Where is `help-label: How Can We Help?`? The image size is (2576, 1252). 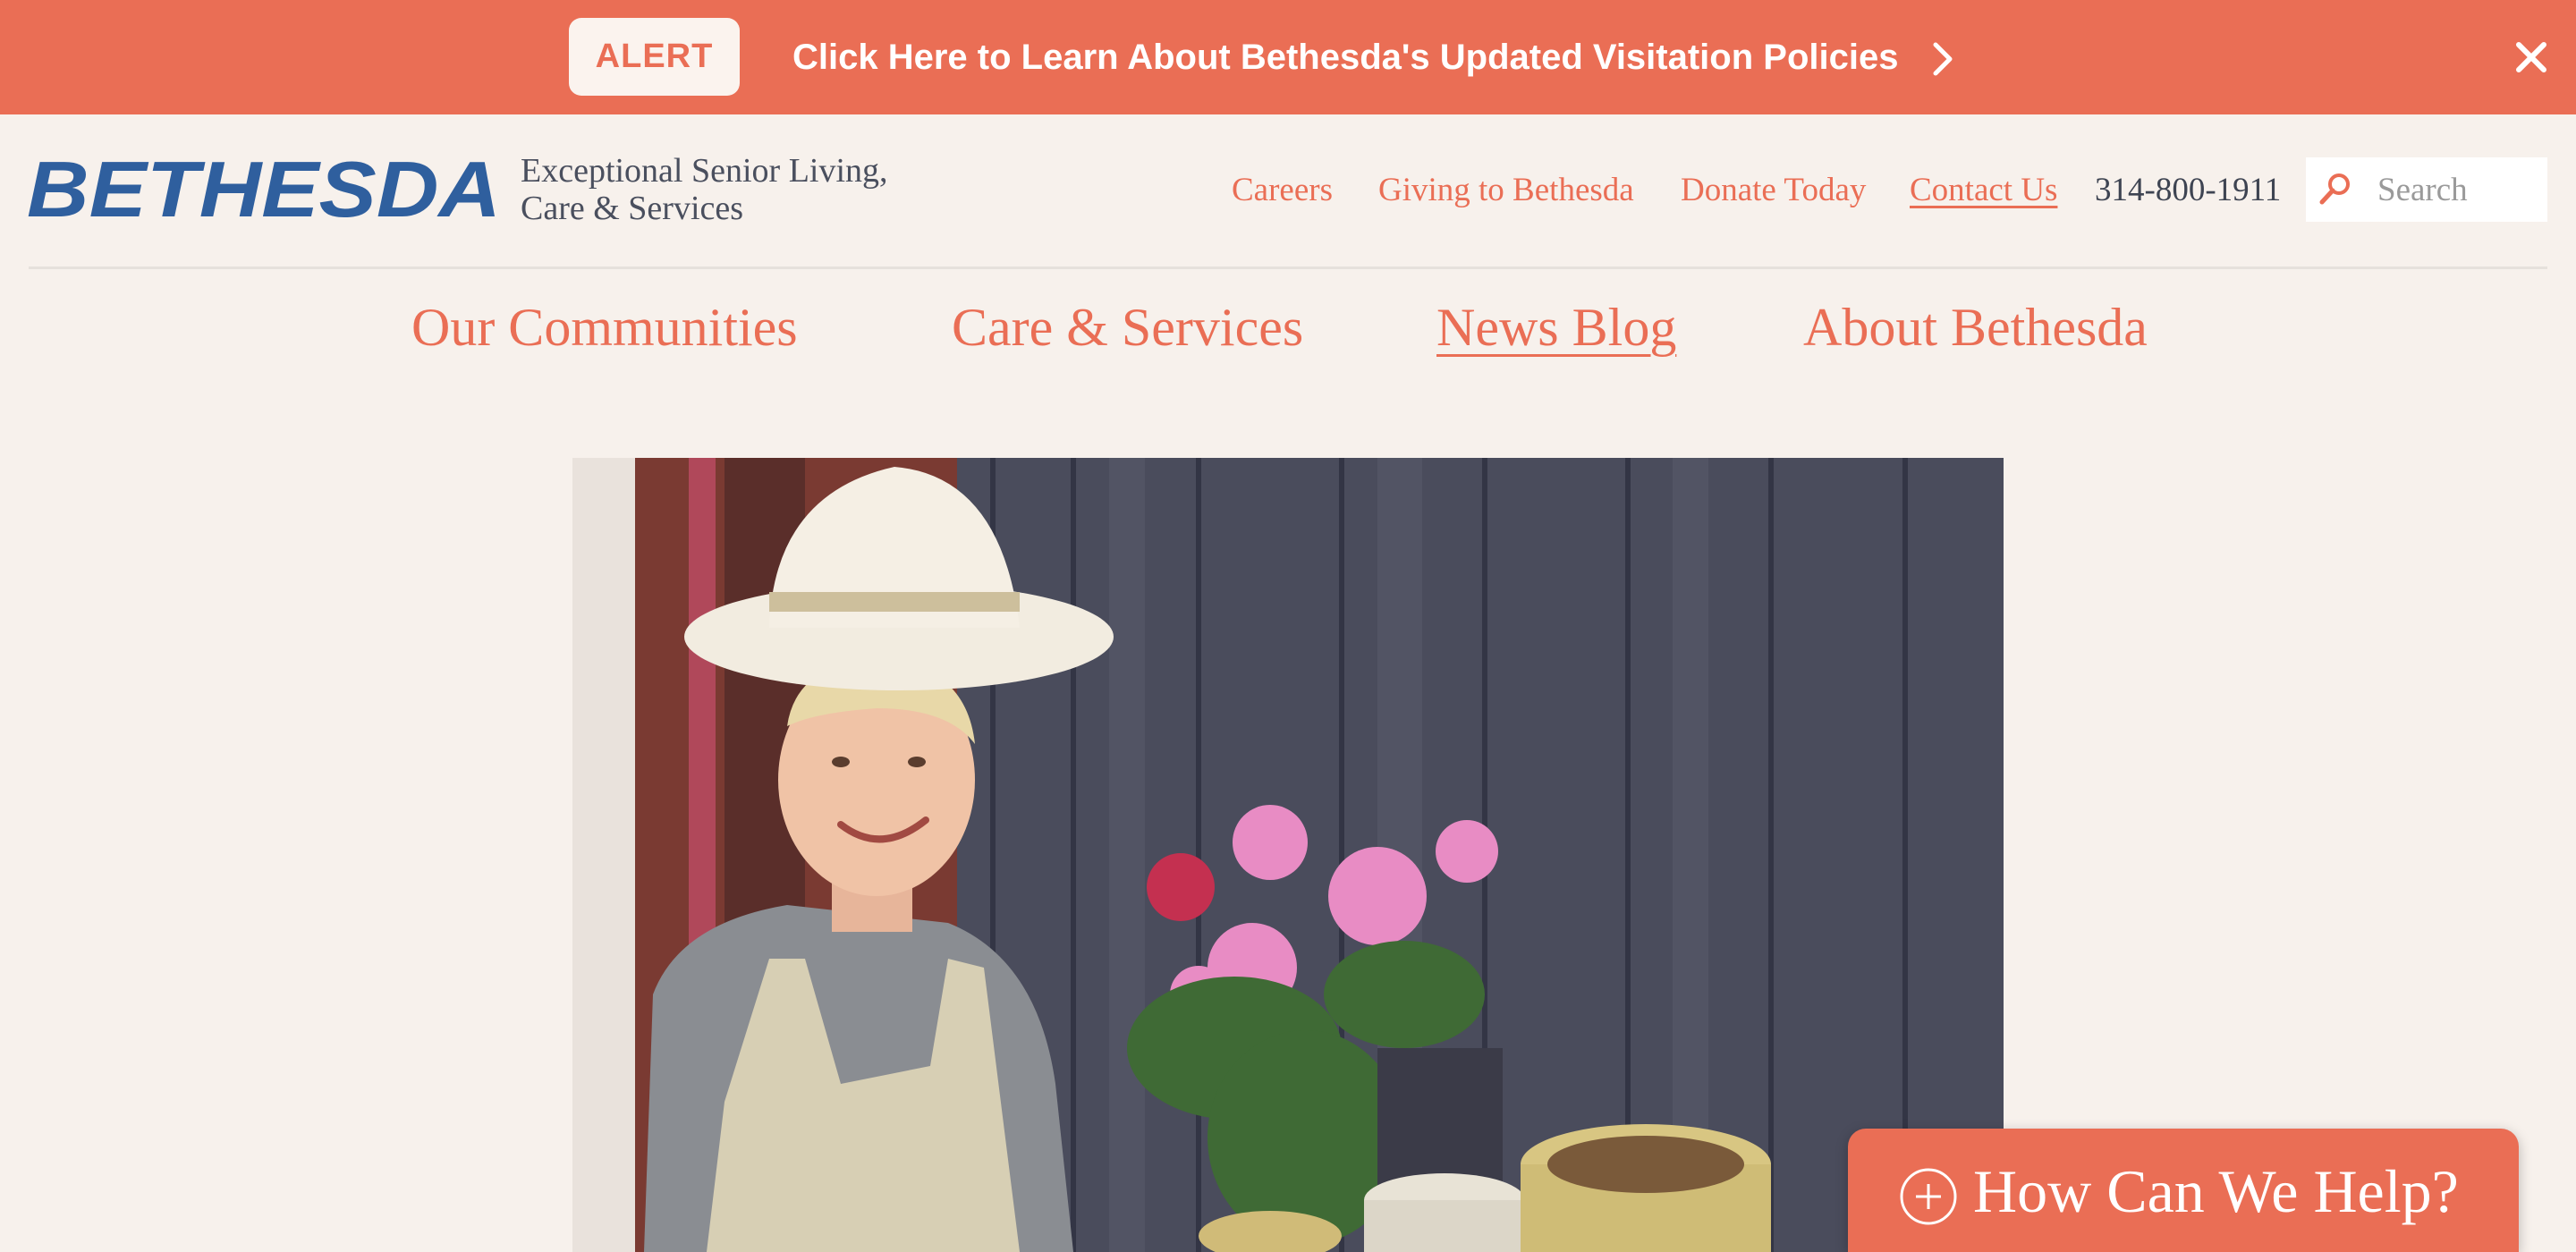
help-label: How Can We Help? is located at coordinates (2216, 1190).